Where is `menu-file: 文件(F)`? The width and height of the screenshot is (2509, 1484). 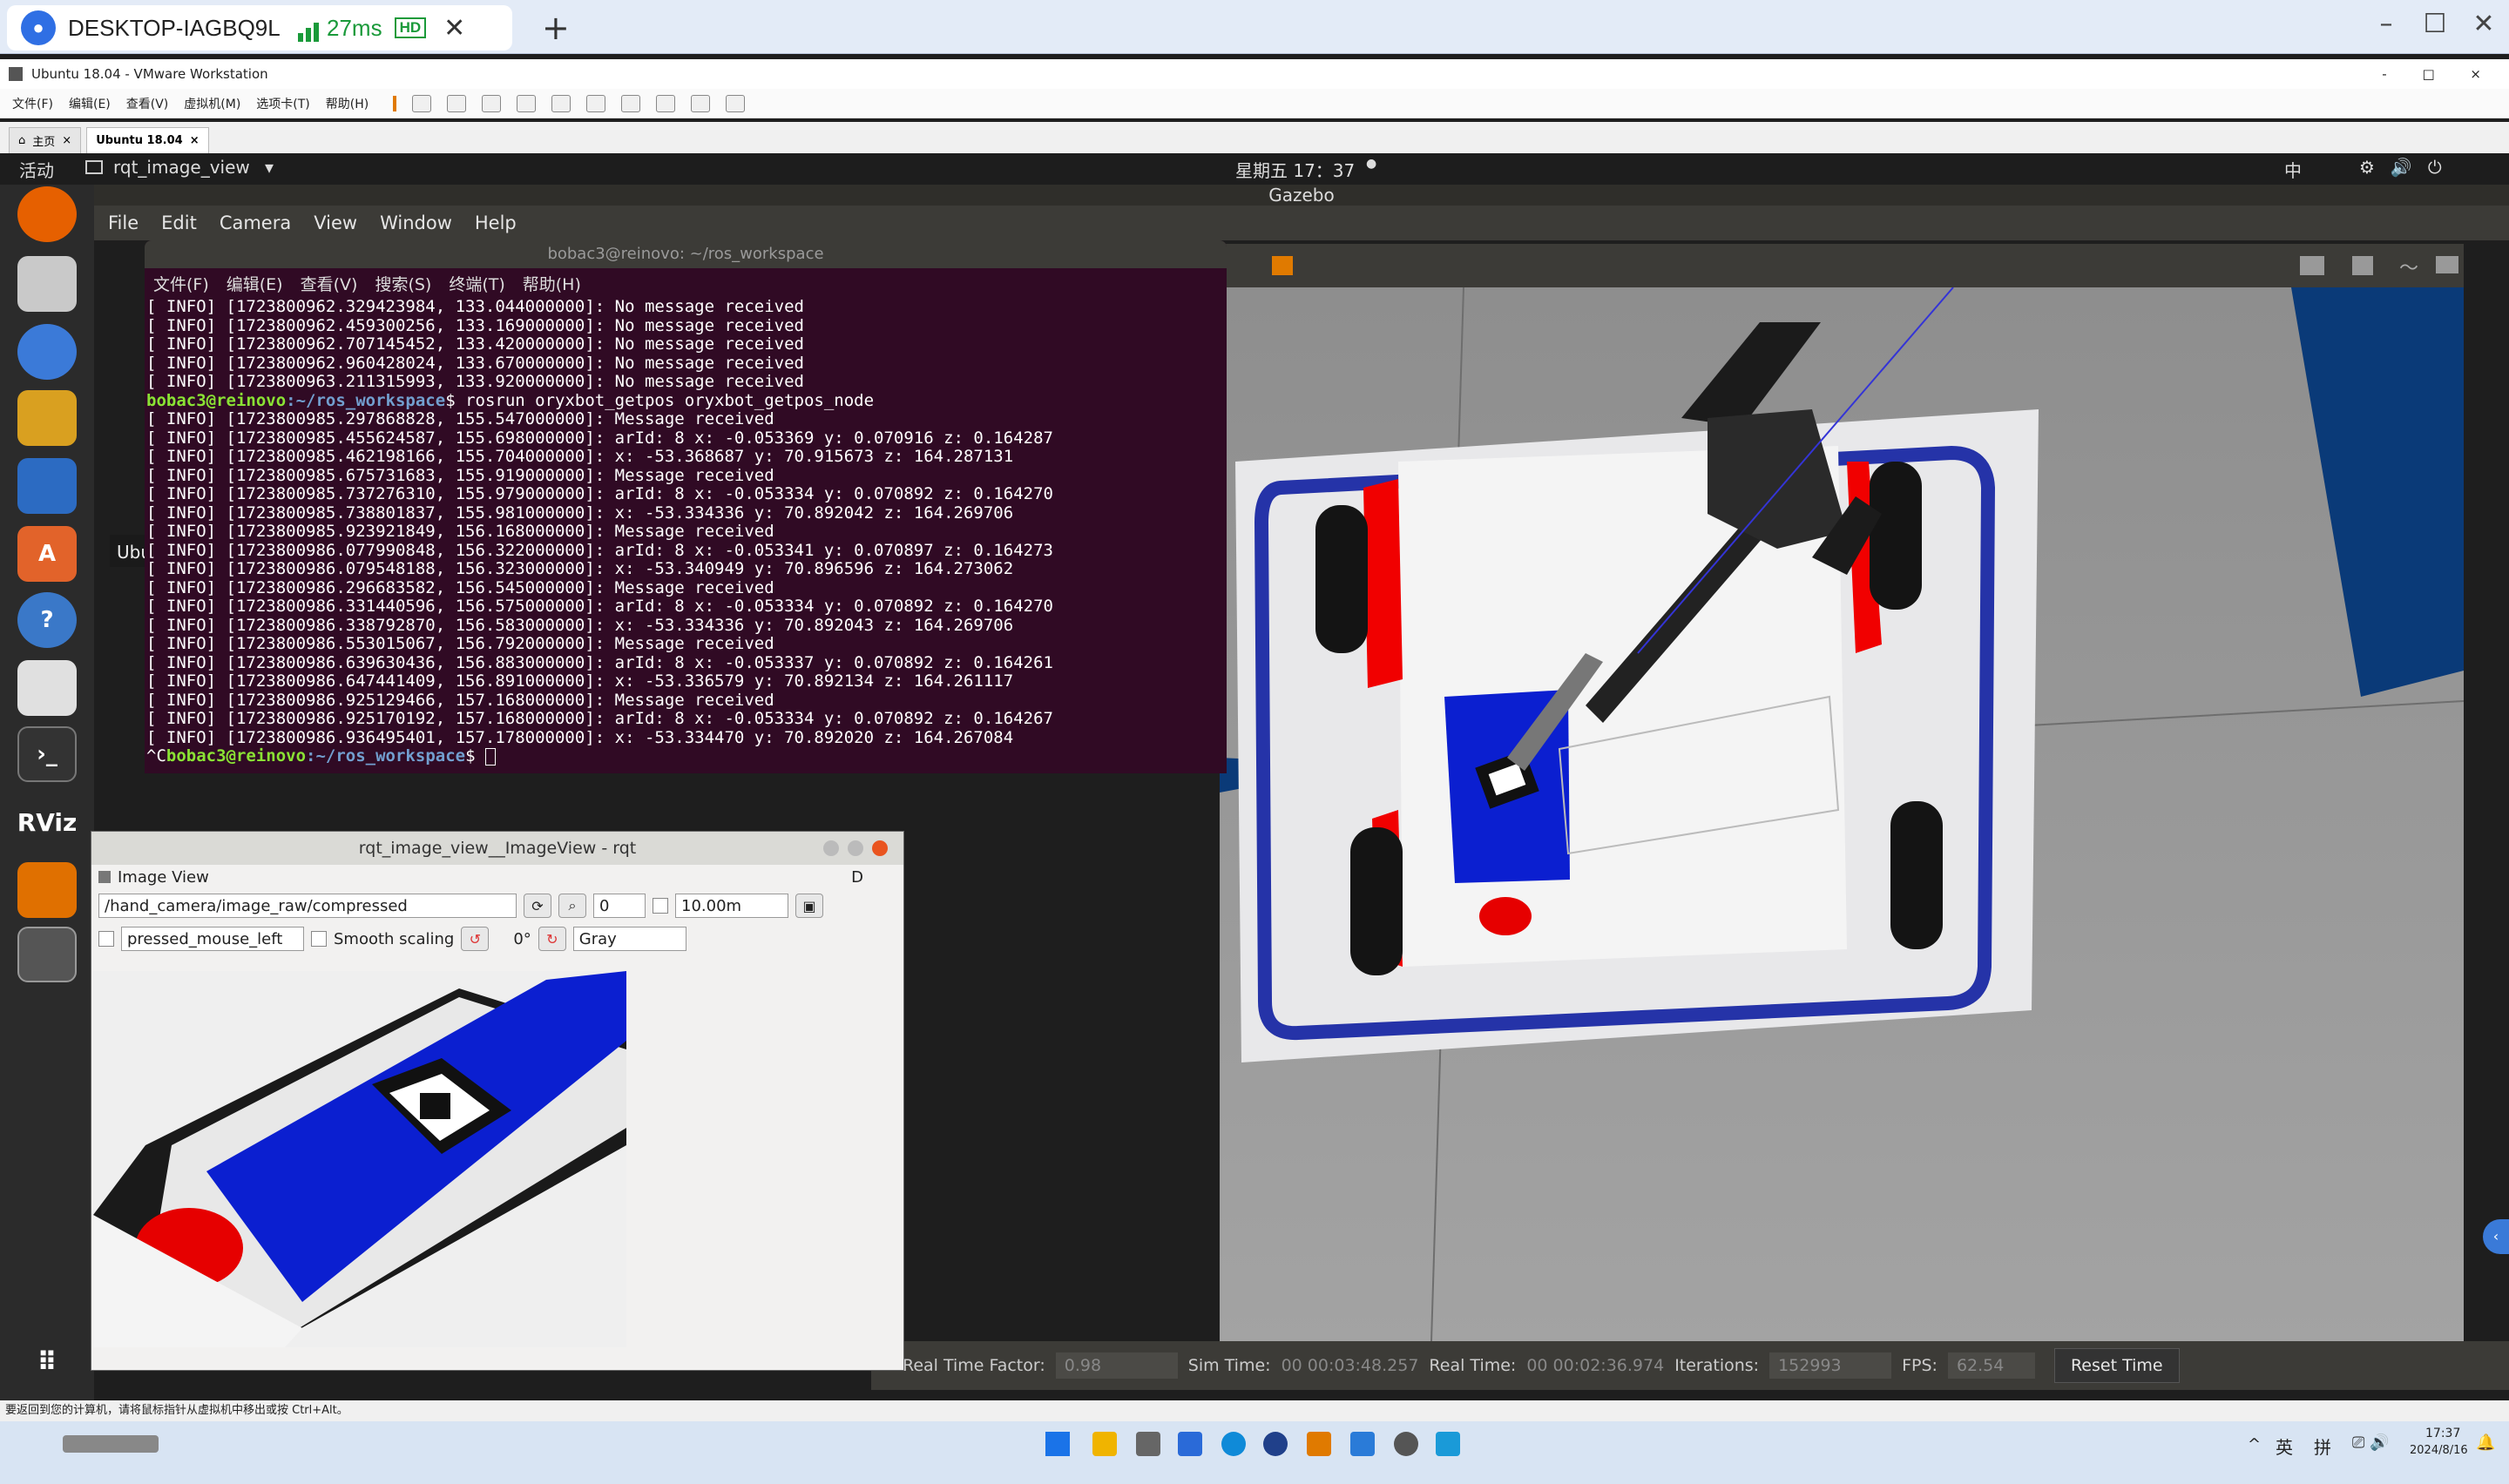 menu-file: 文件(F) is located at coordinates (32, 103).